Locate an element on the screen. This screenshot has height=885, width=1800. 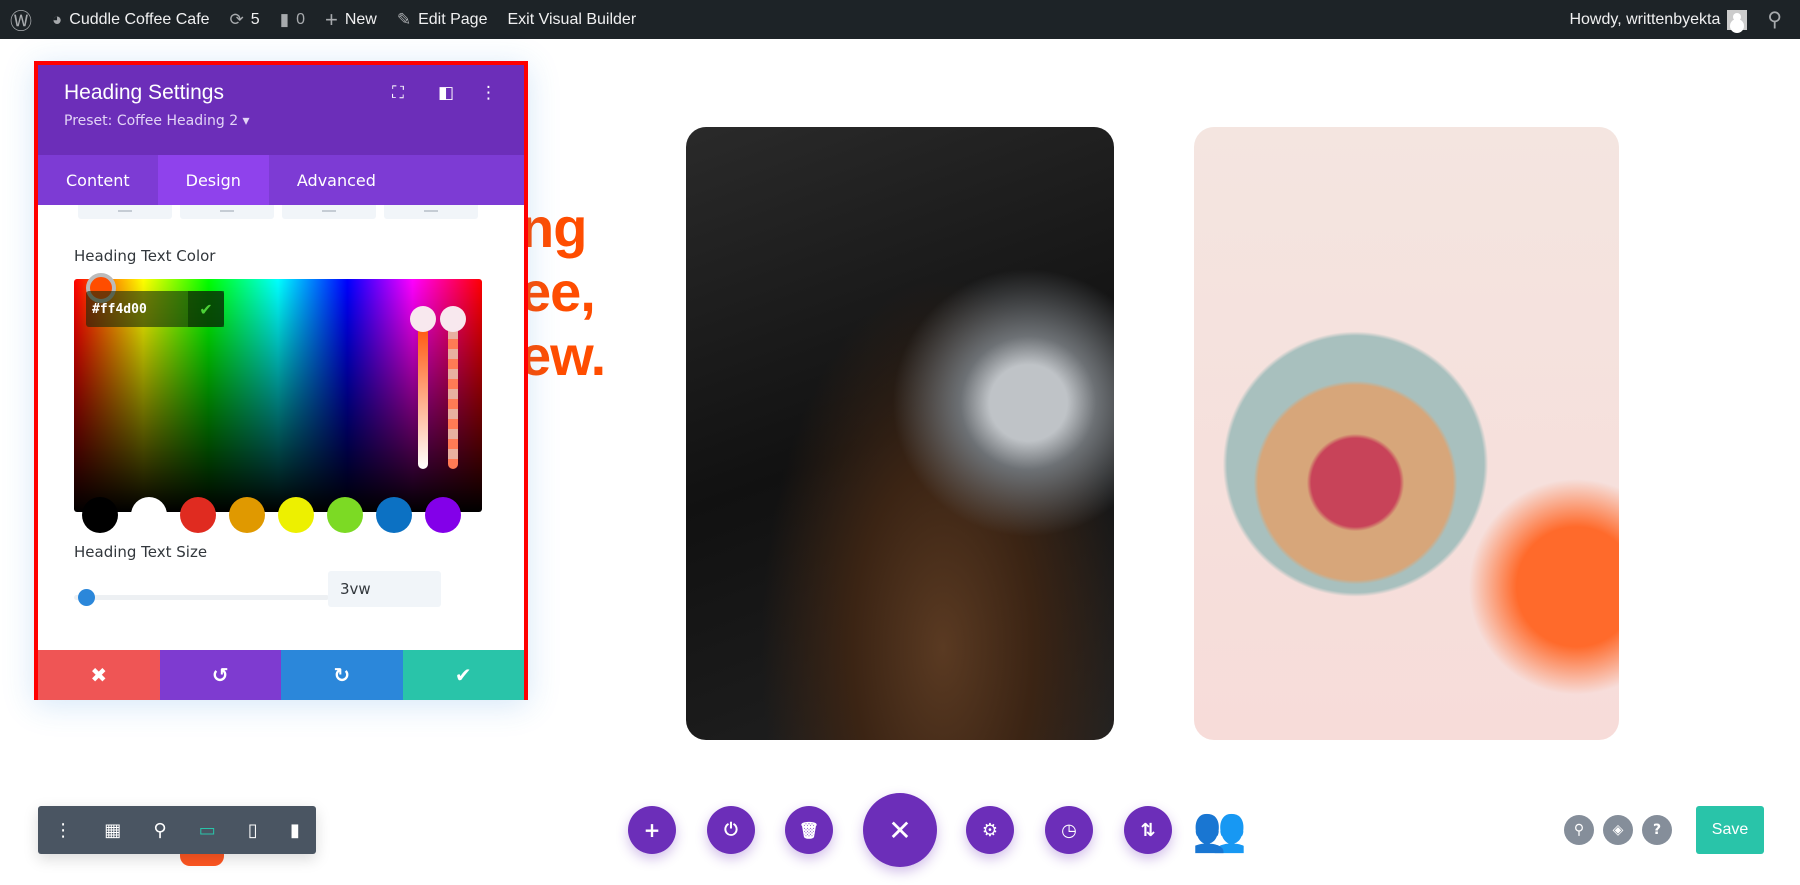
greeting: Howdy, writtenbyekta is located at coordinates (1645, 19).